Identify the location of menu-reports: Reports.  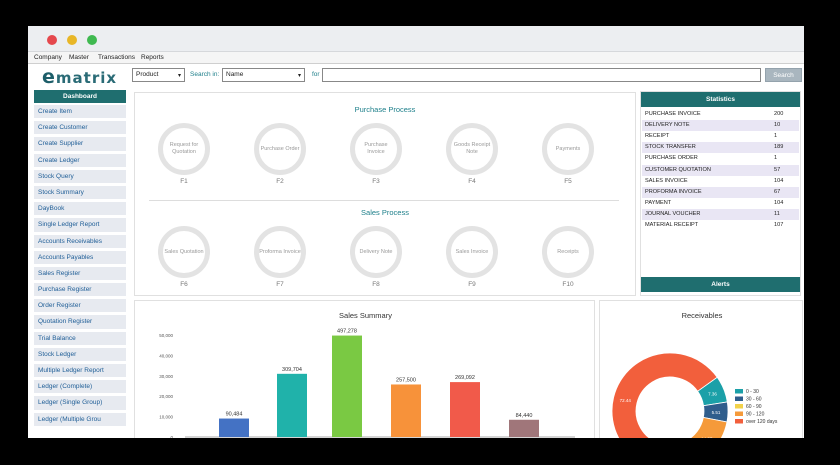
(152, 57).